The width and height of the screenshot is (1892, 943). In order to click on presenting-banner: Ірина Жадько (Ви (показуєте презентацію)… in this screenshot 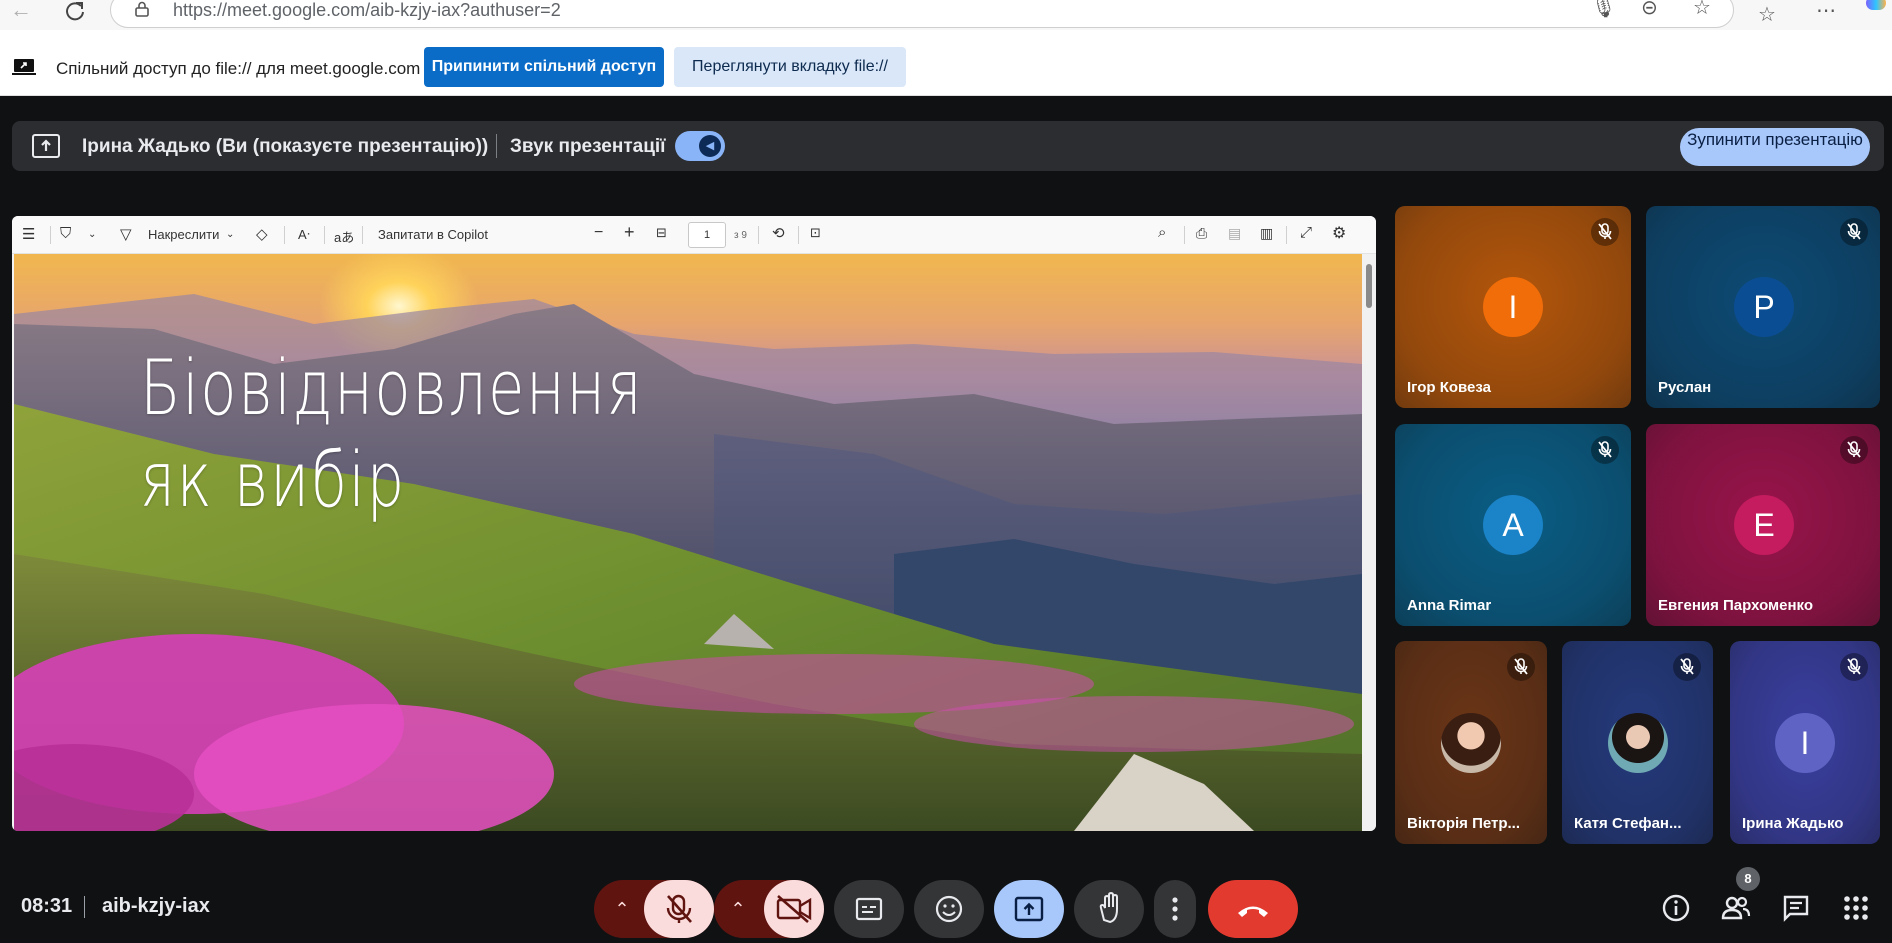, I will do `click(948, 146)`.